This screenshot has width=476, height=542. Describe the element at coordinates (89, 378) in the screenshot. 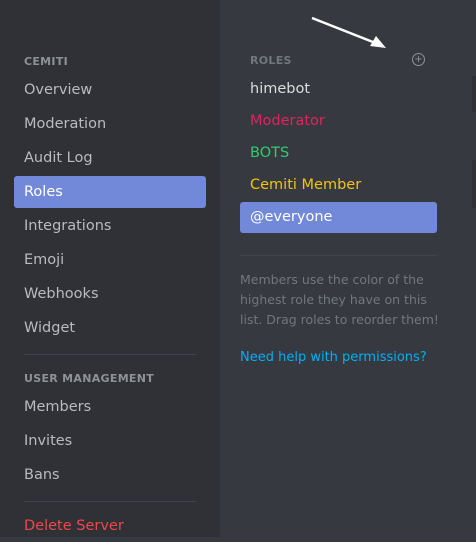

I see `user-management-header: USER MANAGEMENT` at that location.